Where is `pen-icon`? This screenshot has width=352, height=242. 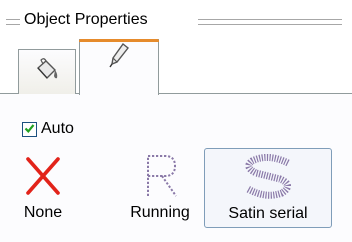
pen-icon is located at coordinates (119, 57).